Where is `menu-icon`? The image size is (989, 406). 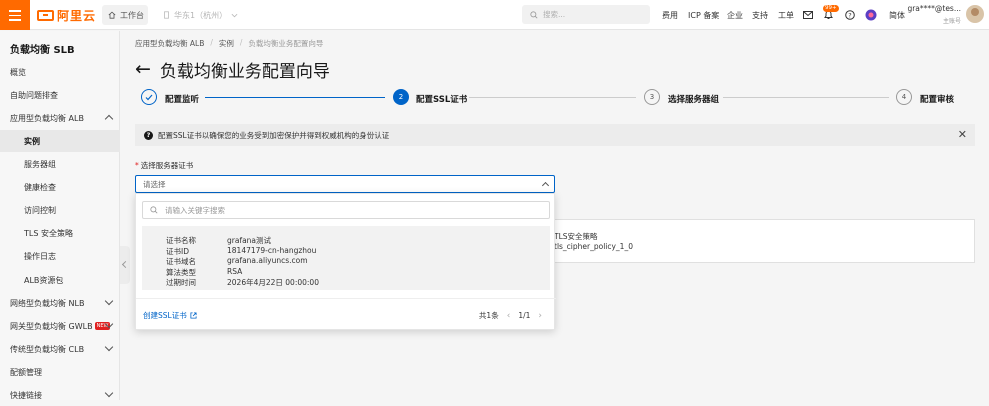 menu-icon is located at coordinates (15, 15).